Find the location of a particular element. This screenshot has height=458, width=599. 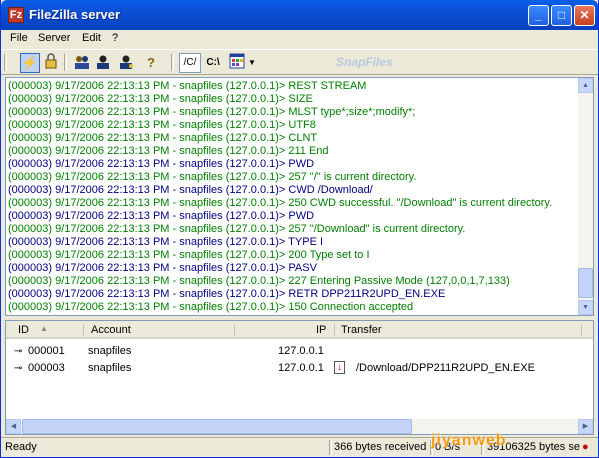

menu-server: Server is located at coordinates (54, 38).